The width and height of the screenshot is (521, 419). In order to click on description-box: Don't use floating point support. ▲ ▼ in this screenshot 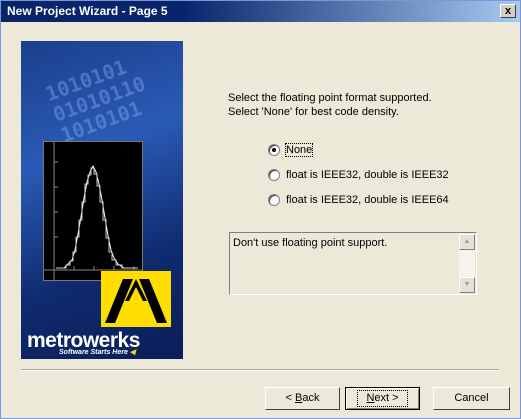, I will do `click(353, 263)`.